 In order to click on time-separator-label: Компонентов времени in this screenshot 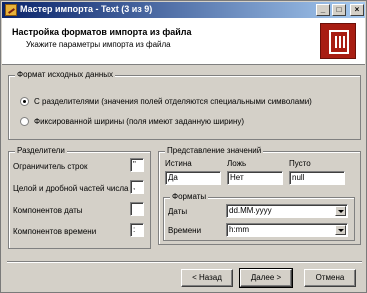, I will do `click(55, 231)`.